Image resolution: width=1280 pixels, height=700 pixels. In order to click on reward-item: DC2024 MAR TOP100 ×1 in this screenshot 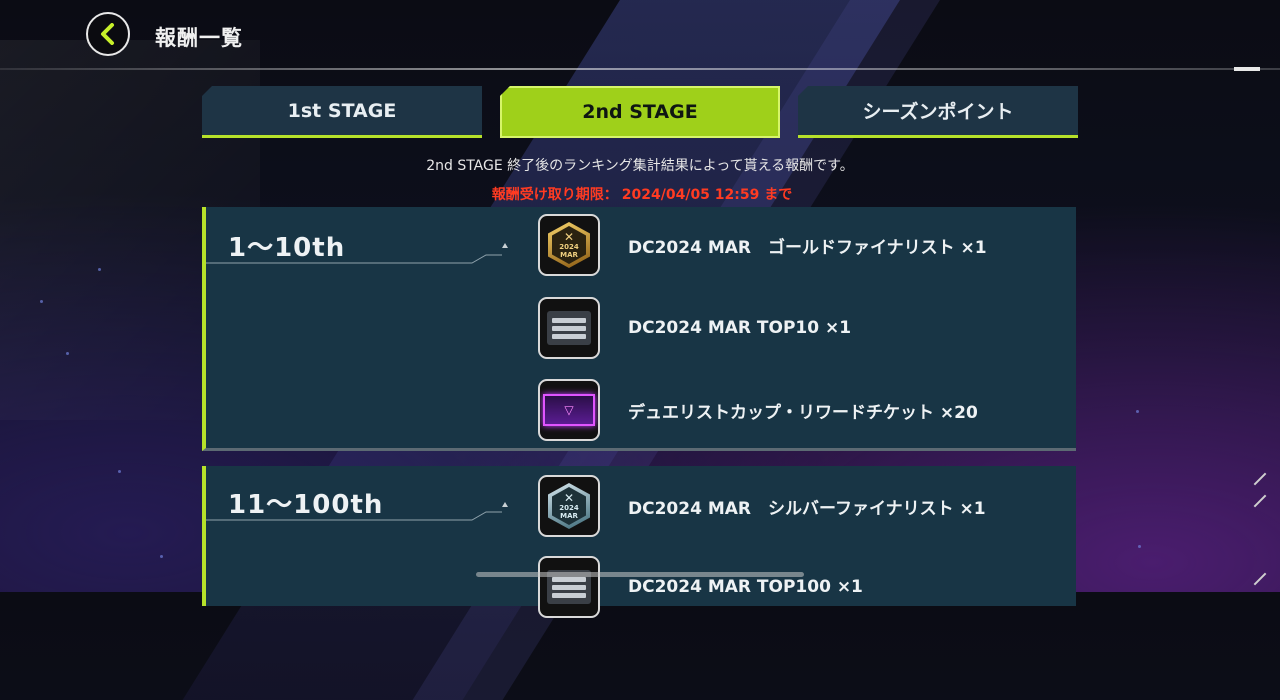, I will do `click(700, 587)`.